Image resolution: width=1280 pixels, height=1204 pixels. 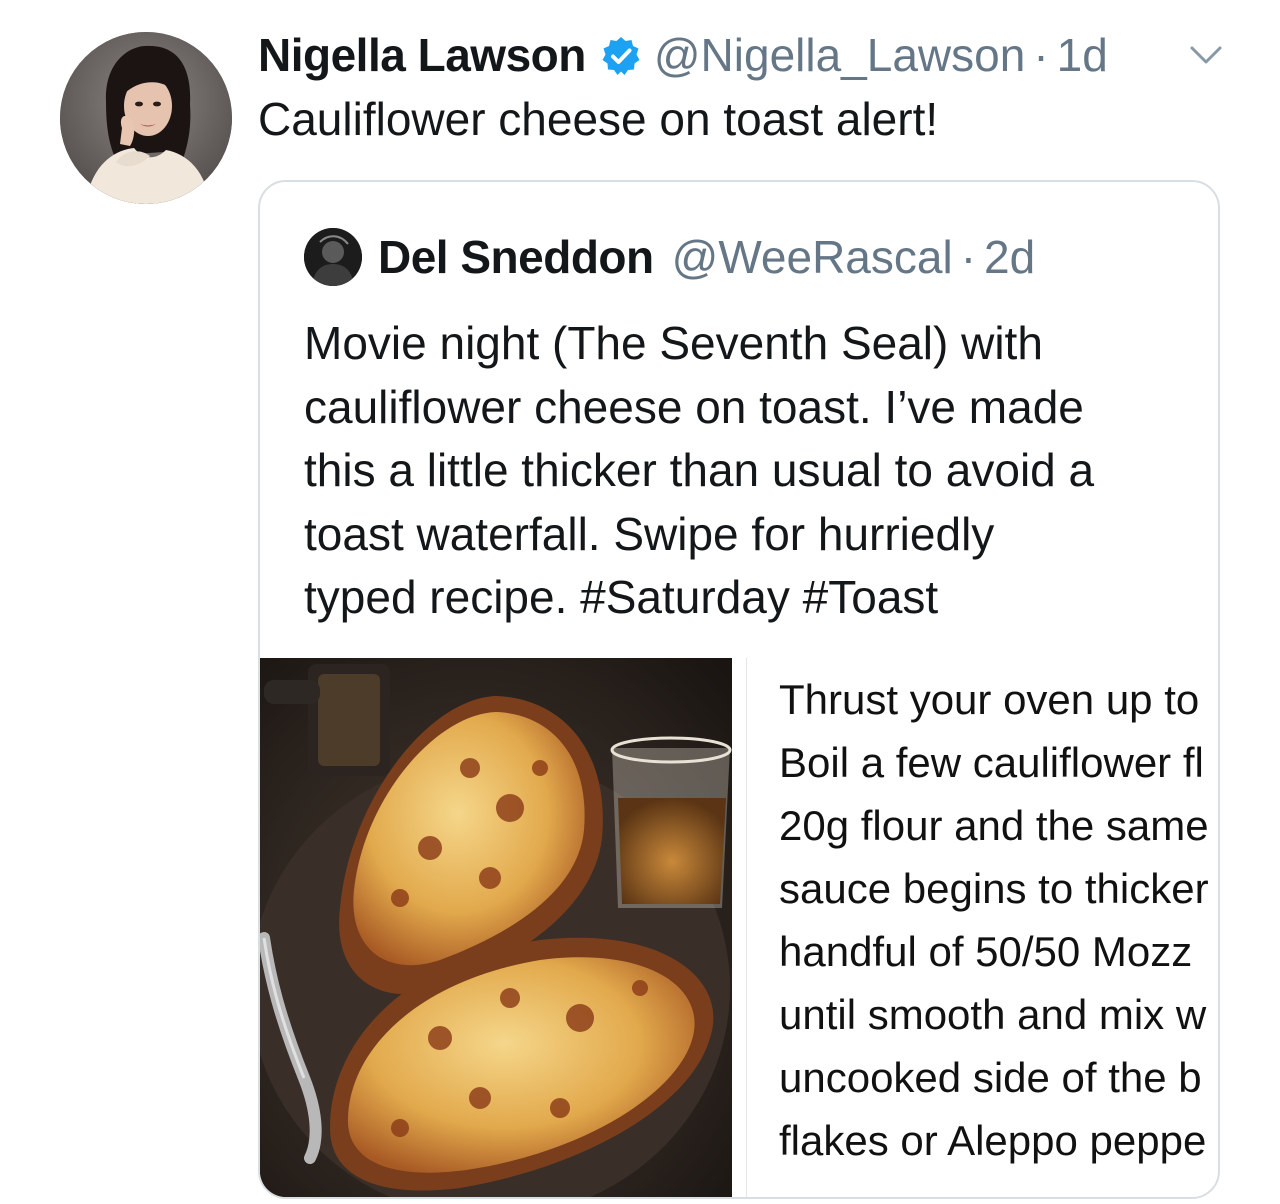 I want to click on quoted-author-display-name: Del Sneddon, so click(x=516, y=257).